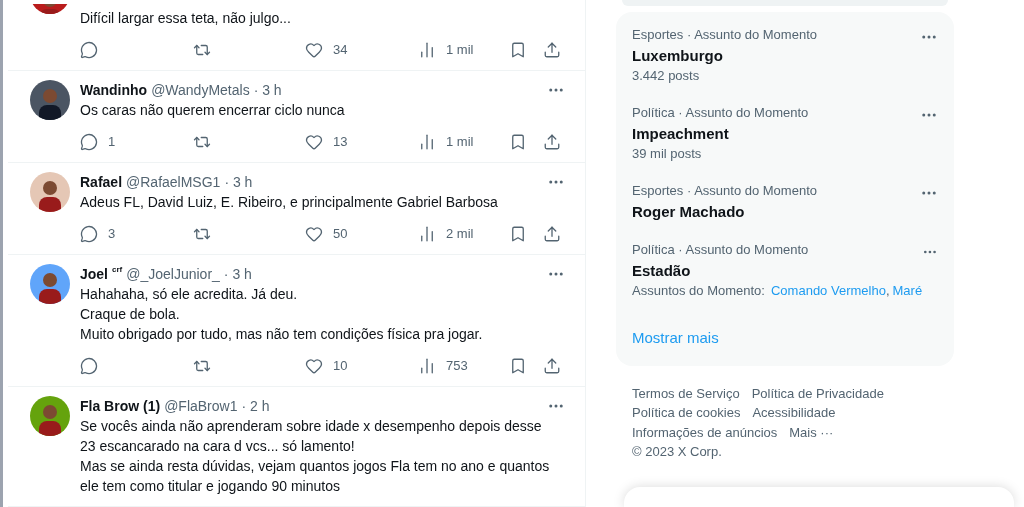 The width and height of the screenshot is (1024, 507). I want to click on post-time: · 2 h, so click(255, 406).